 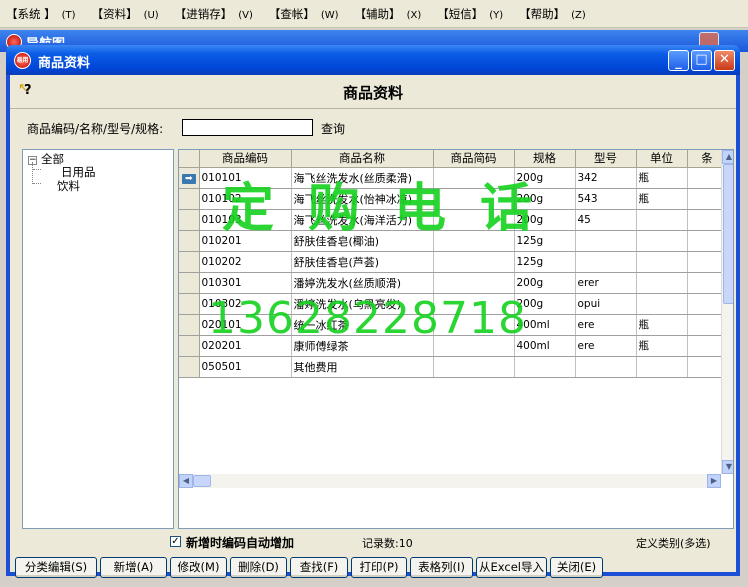 What do you see at coordinates (258, 567) in the screenshot?
I see `delete-button: 删除(D)` at bounding box center [258, 567].